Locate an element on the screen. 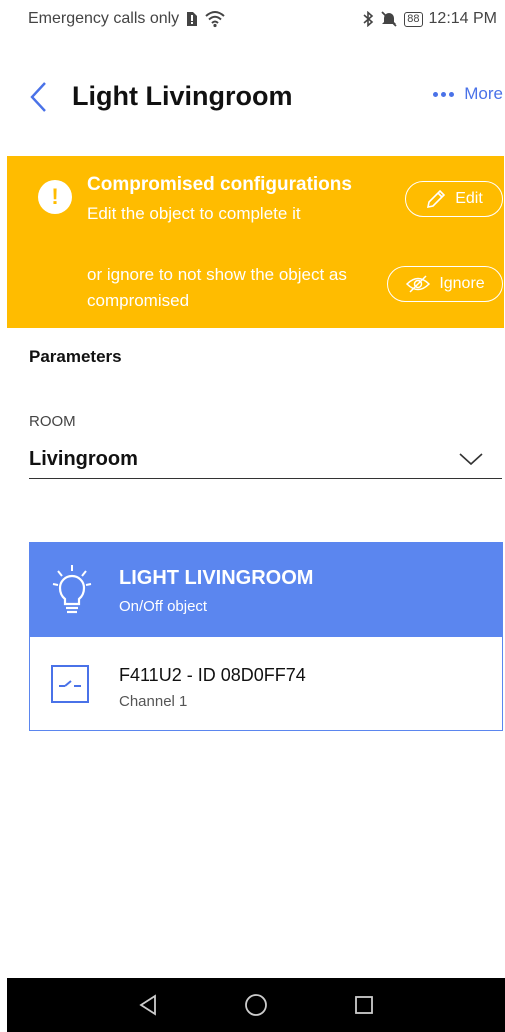 The image size is (505, 1032). ellipsis-icon is located at coordinates (444, 94).